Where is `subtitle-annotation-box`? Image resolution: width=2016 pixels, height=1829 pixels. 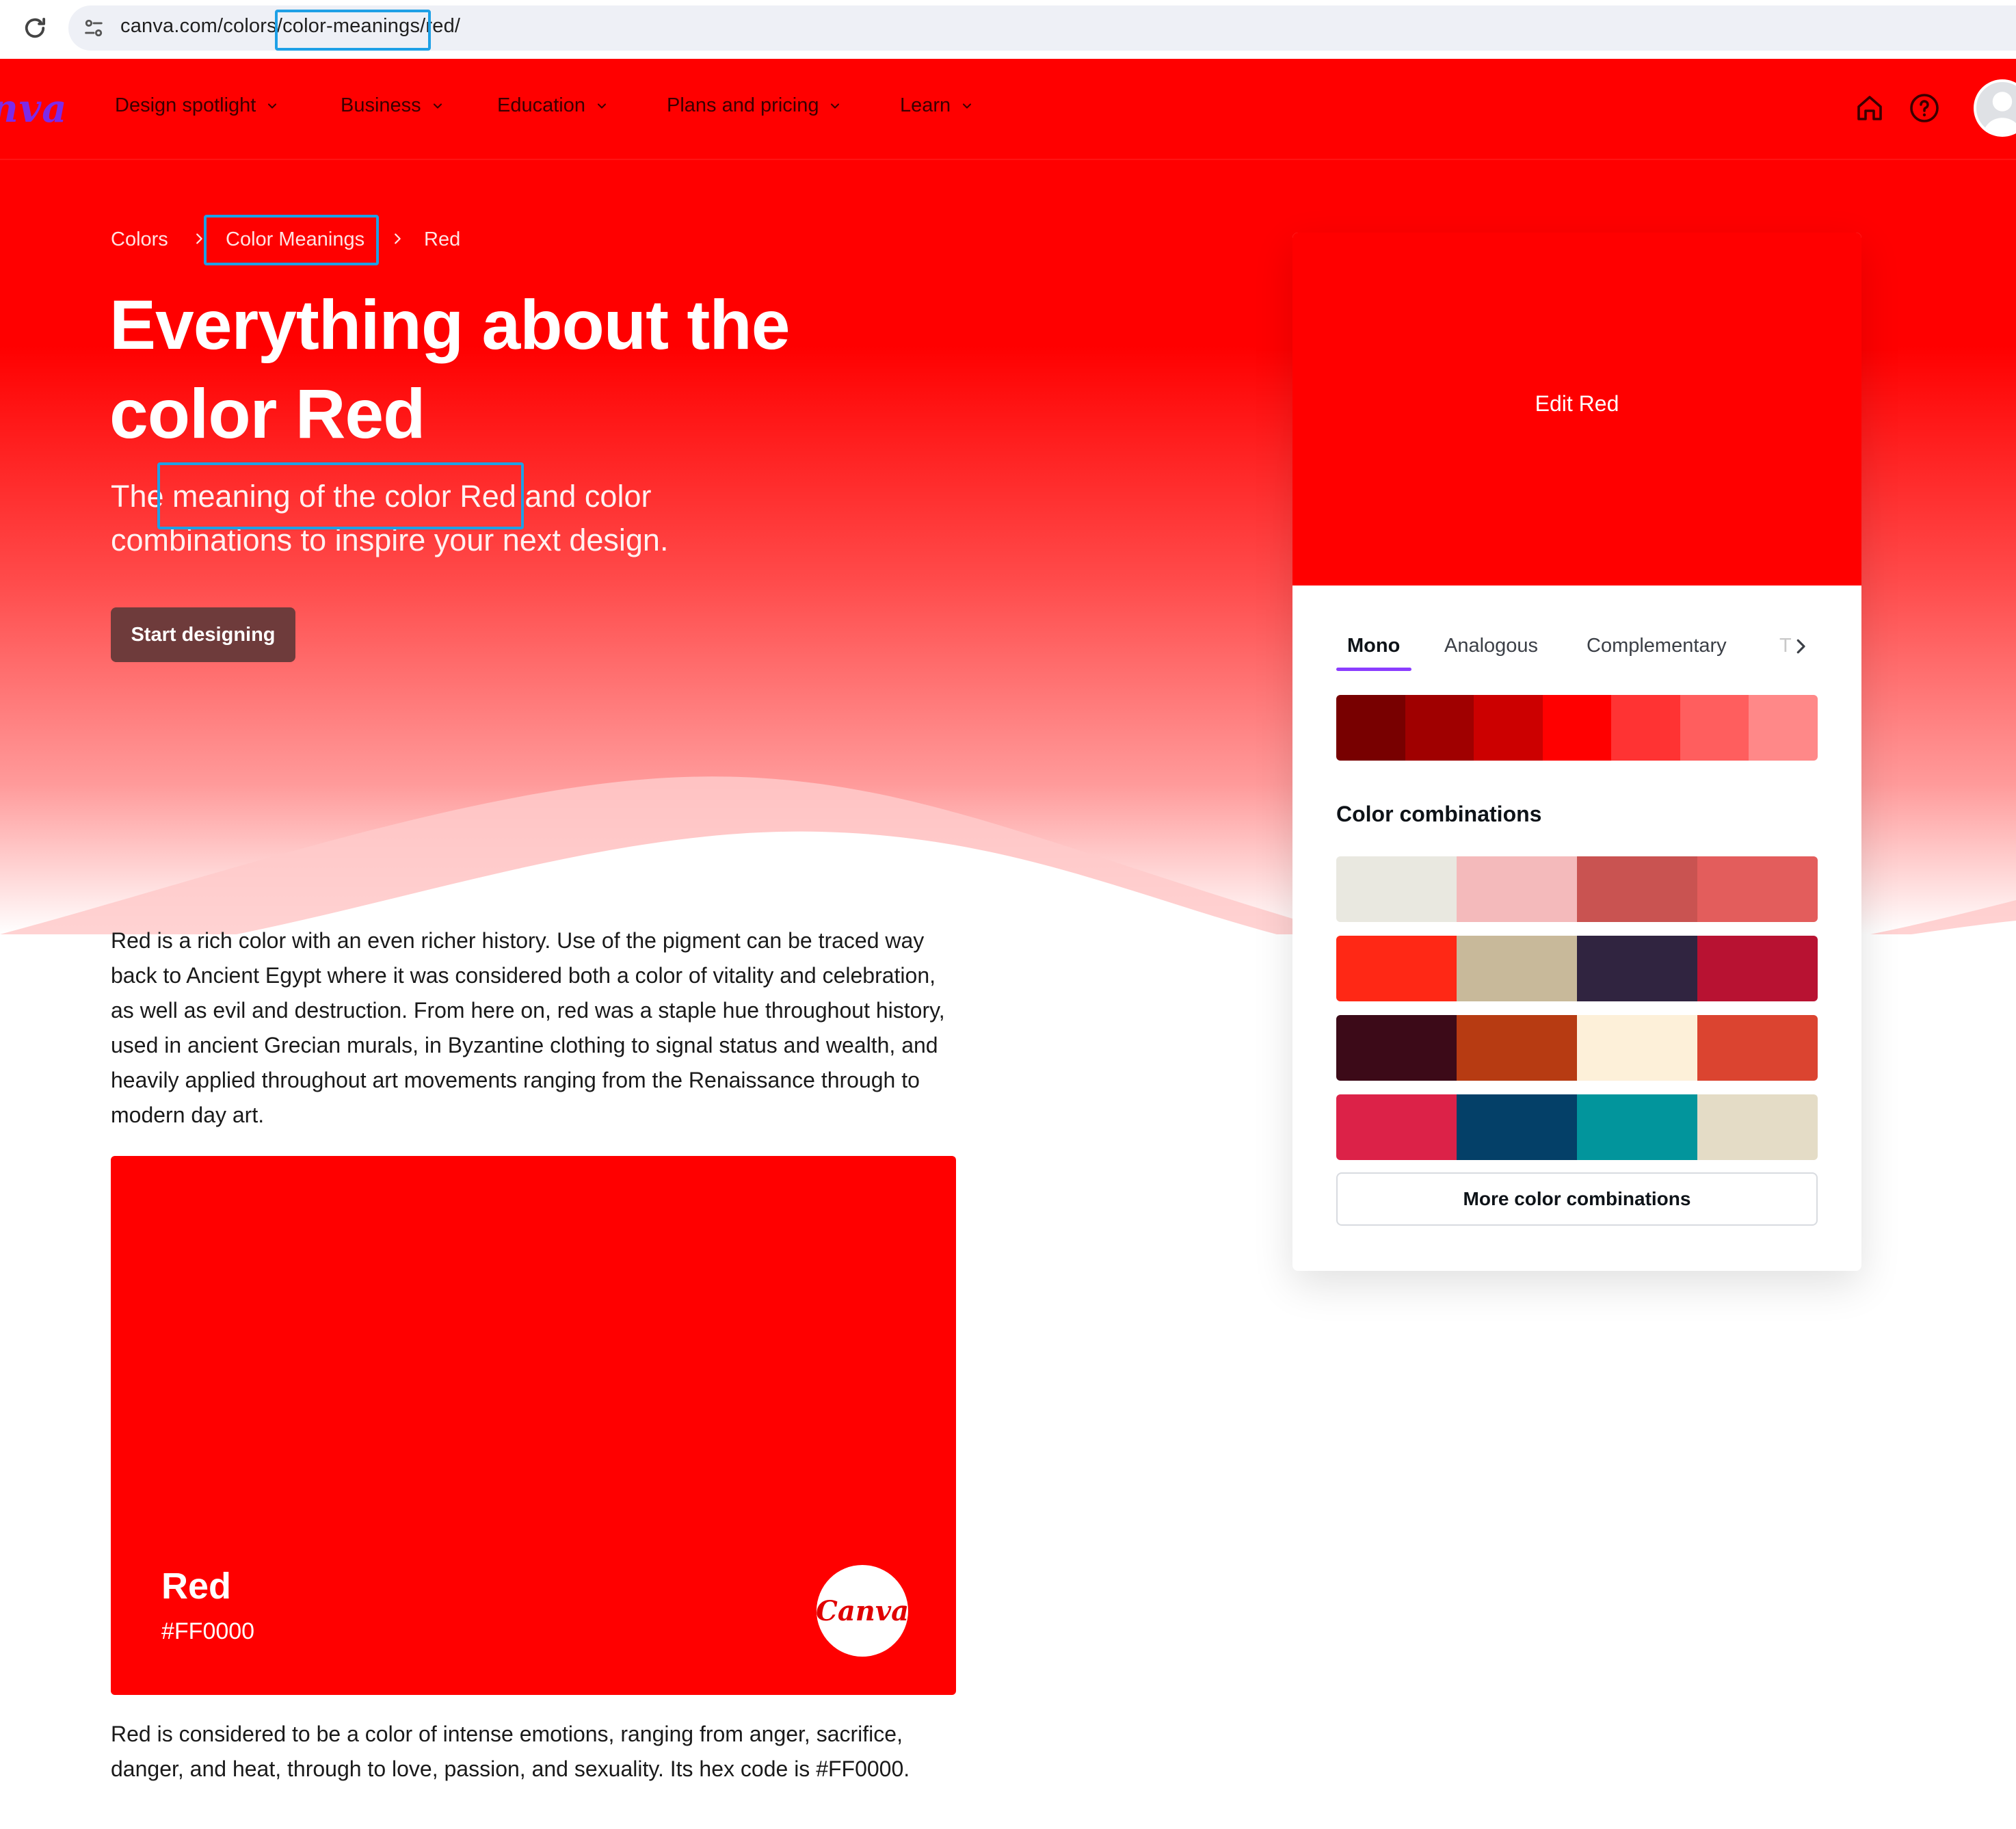
subtitle-annotation-box is located at coordinates (340, 496).